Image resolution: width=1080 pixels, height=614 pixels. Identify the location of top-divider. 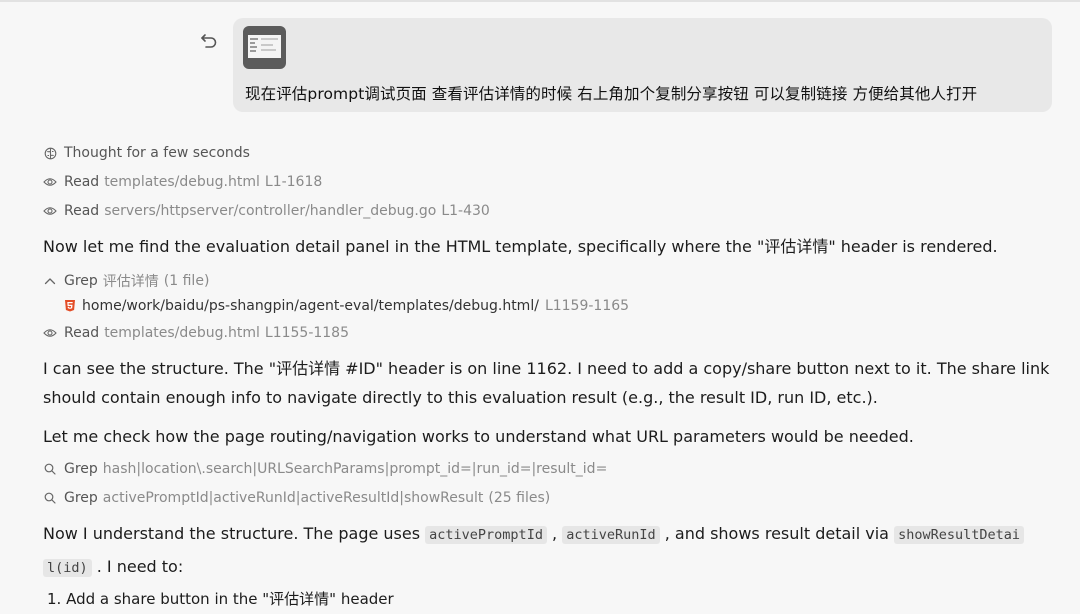
(540, 1).